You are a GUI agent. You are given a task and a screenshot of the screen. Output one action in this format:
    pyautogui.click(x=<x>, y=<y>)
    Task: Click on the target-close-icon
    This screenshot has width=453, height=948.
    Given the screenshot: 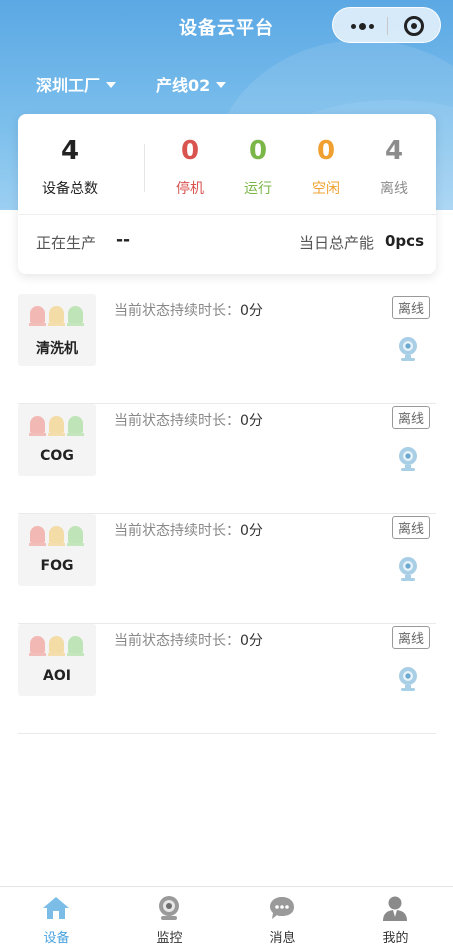 What is the action you would take?
    pyautogui.click(x=414, y=26)
    